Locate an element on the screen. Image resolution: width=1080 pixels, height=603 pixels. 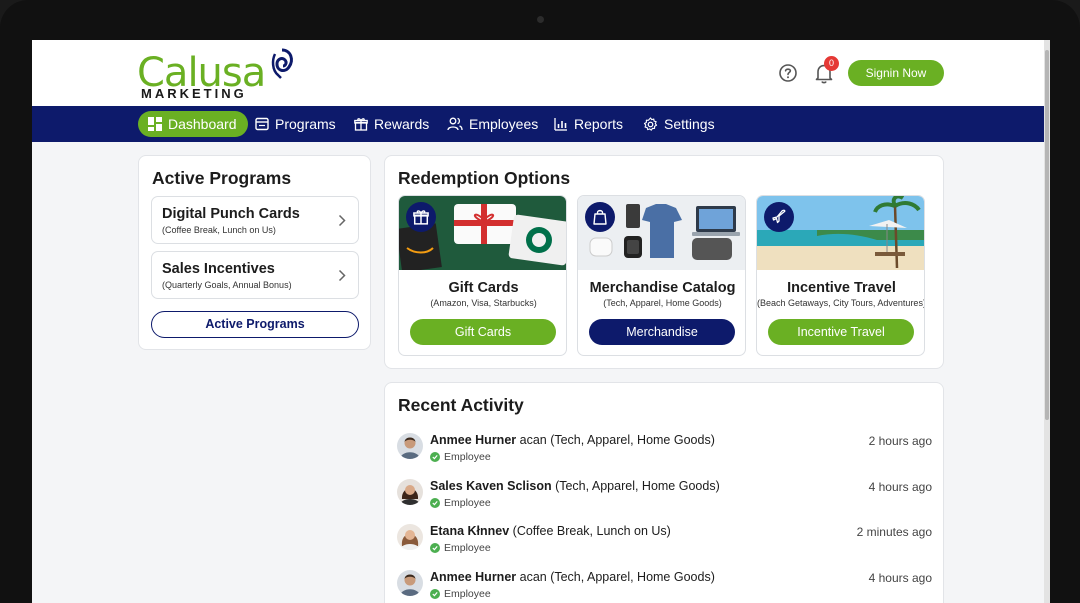
program-detail: (Quarterly Goals, Annual Bonus) is located at coordinates (227, 285).